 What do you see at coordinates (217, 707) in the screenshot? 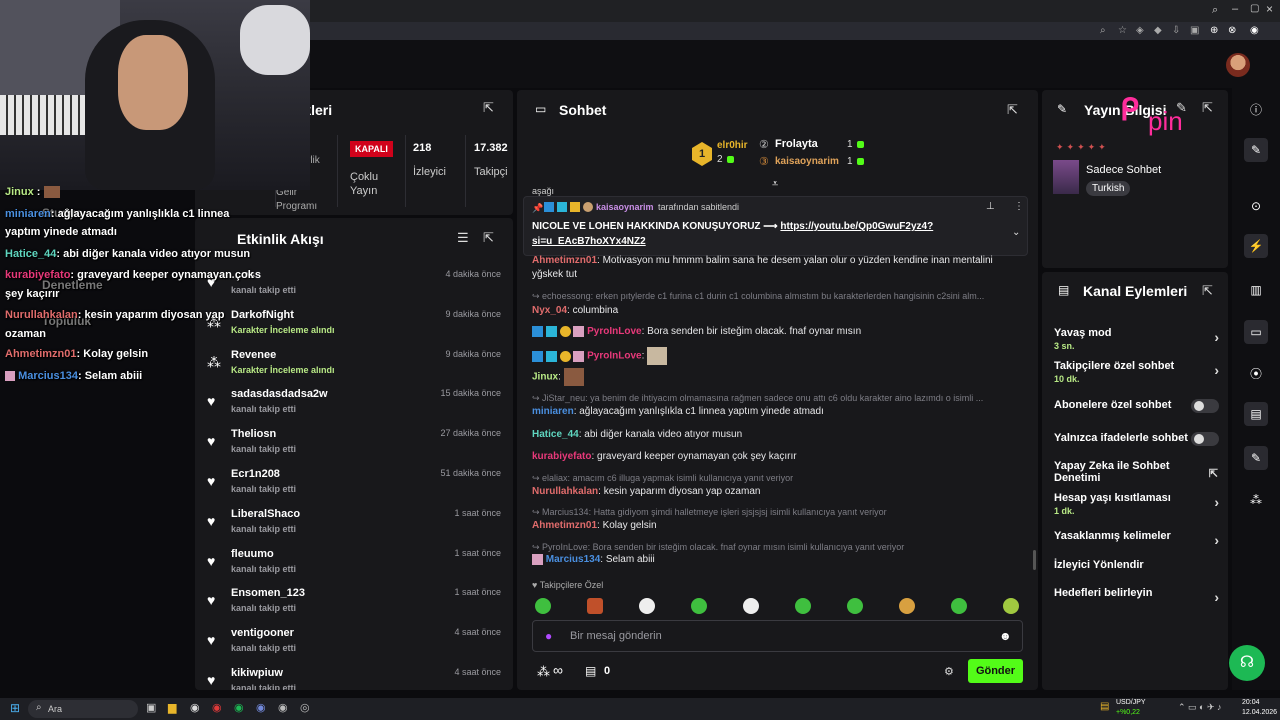
I see `browser-icon: ◉` at bounding box center [217, 707].